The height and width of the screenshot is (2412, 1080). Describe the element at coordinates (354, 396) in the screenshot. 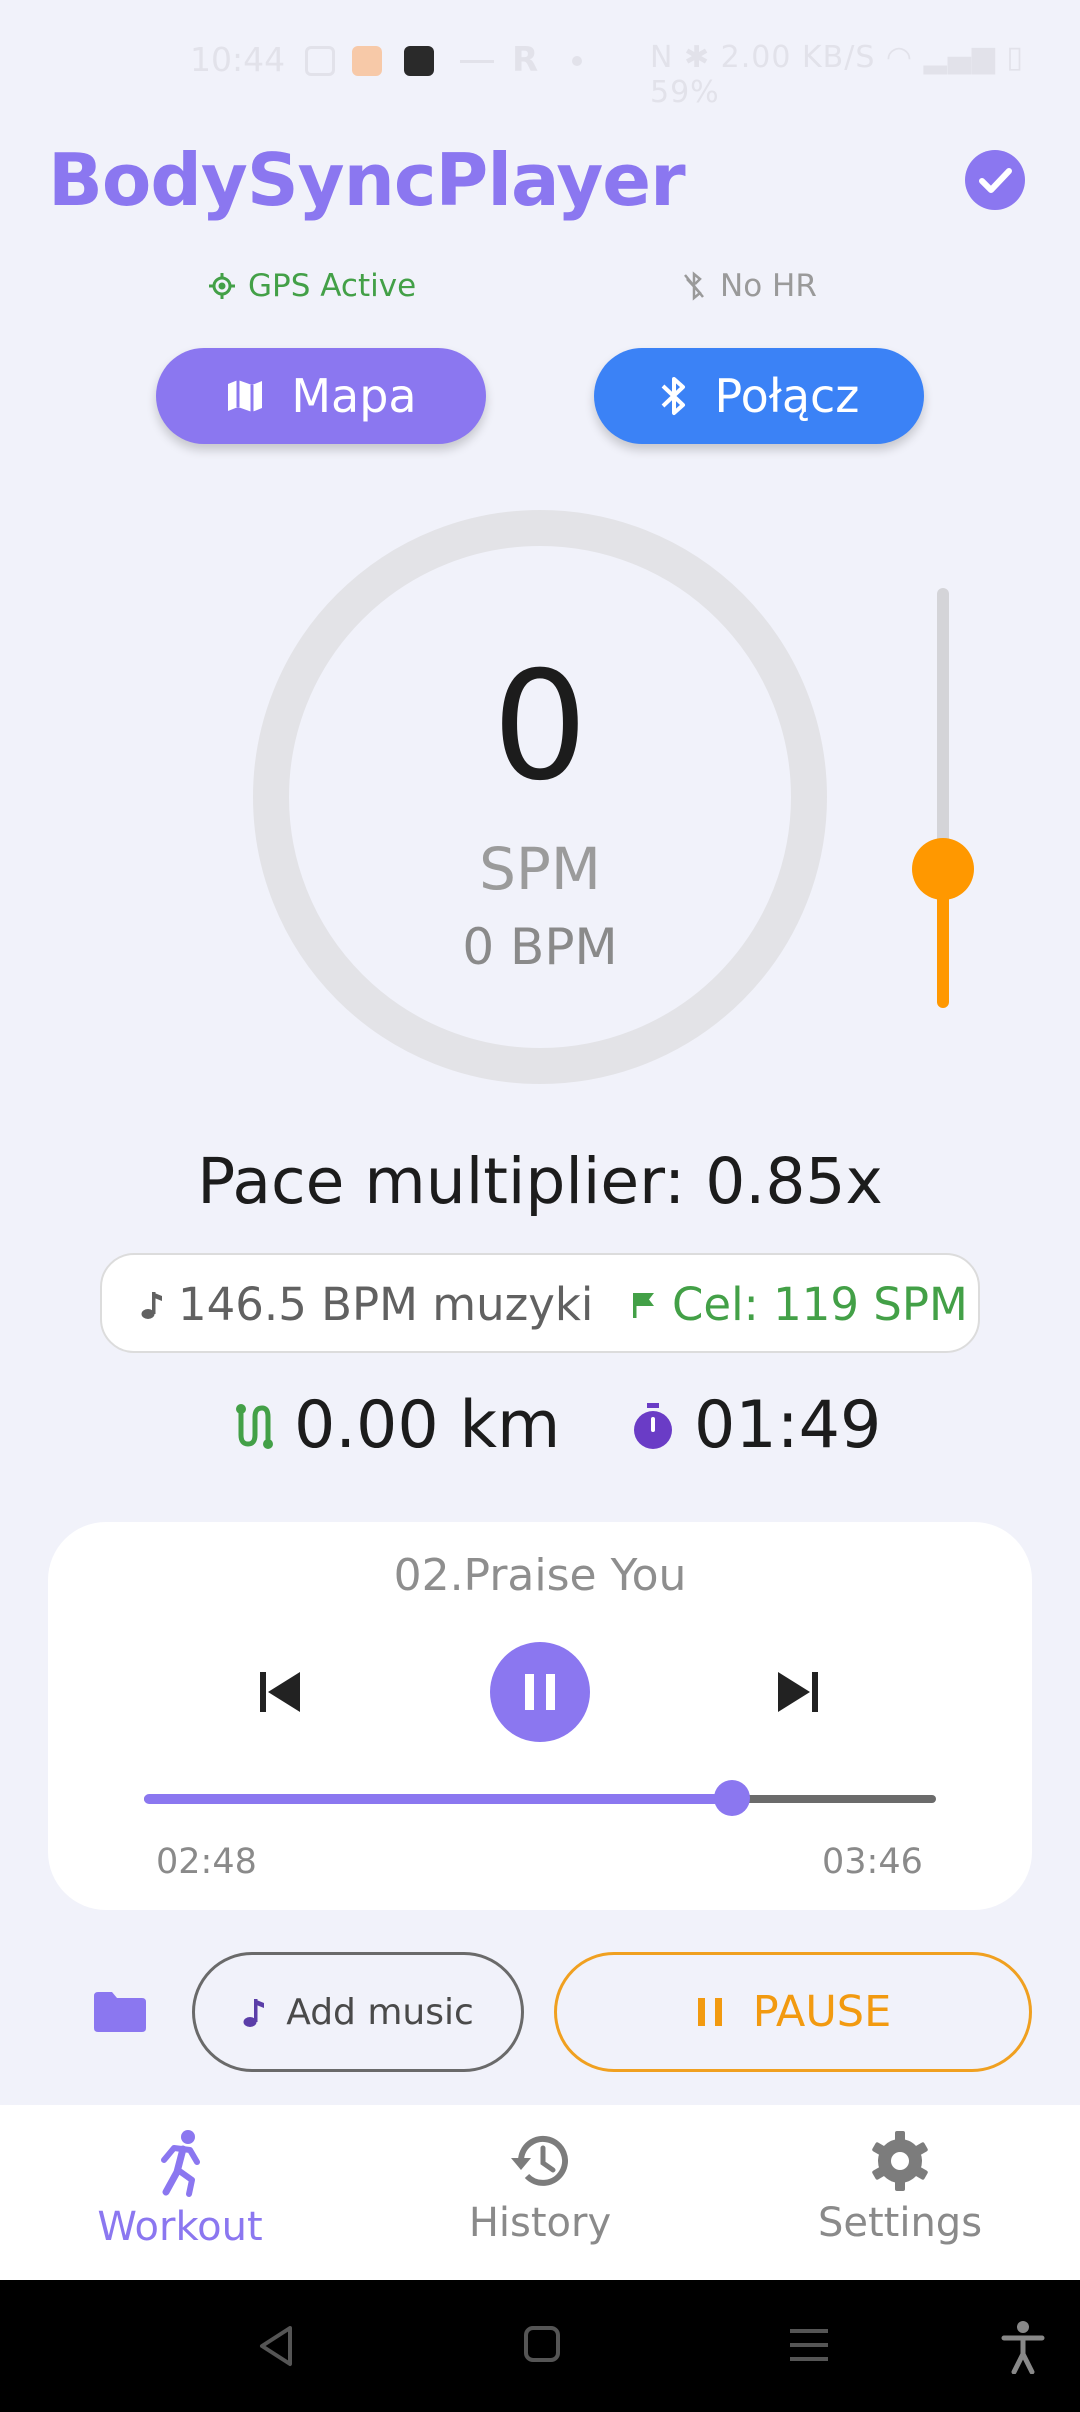

I see `map-button-label: Mapa` at that location.